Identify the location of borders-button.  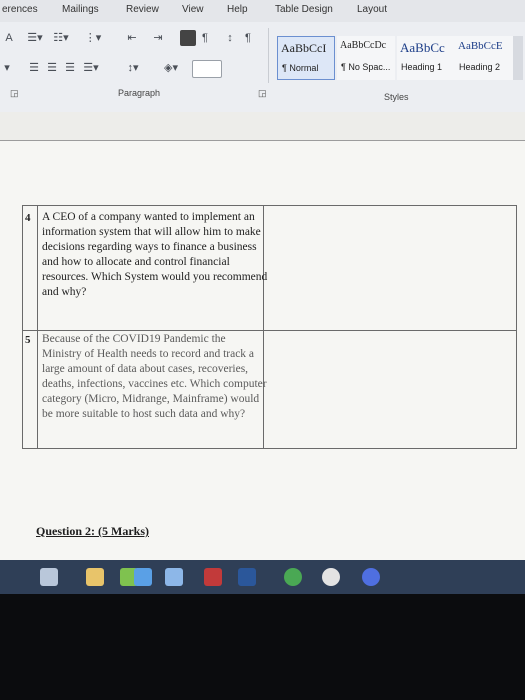
(207, 69).